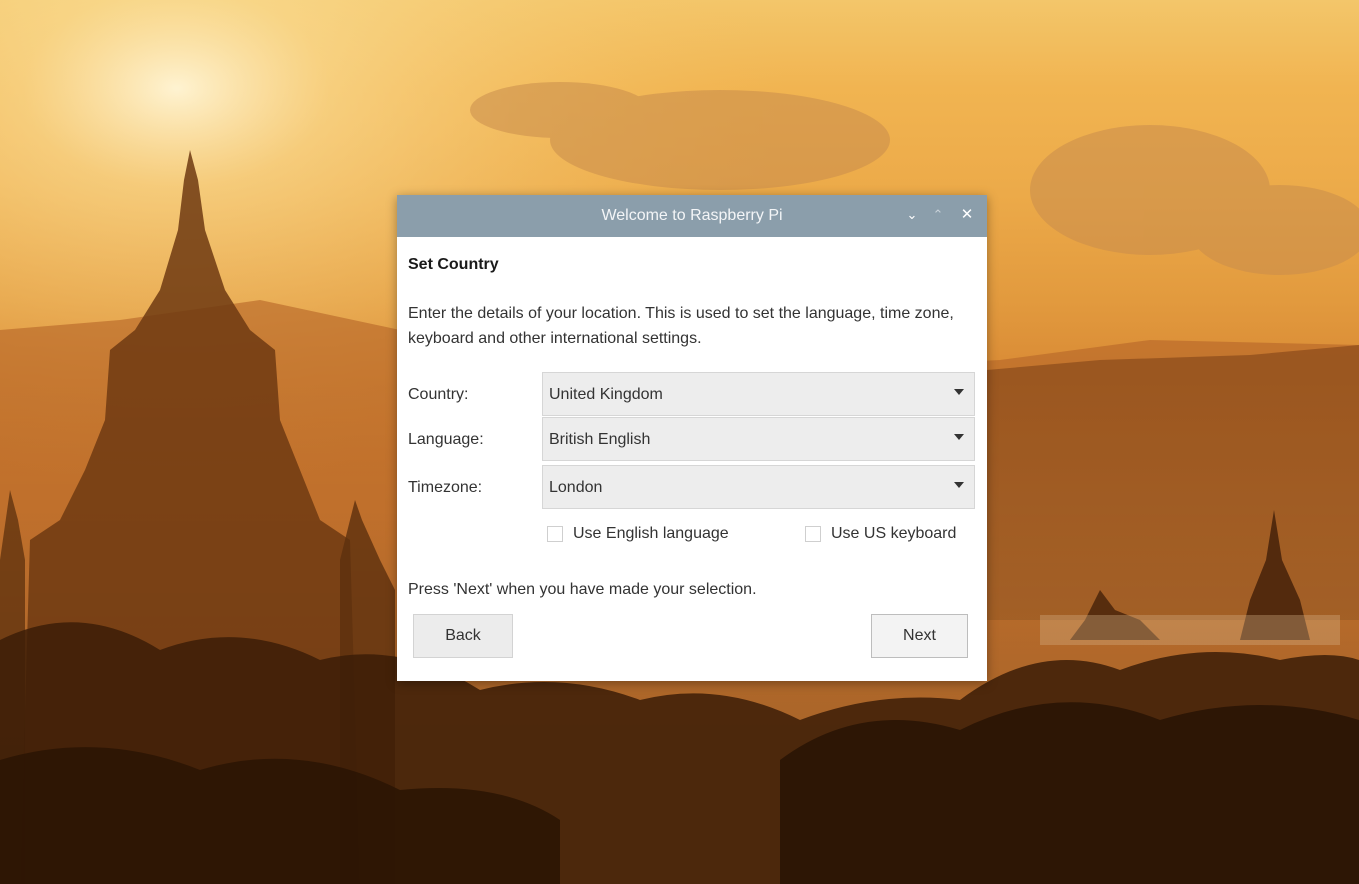 The width and height of the screenshot is (1359, 884). I want to click on chevron-up-icon: ⌃, so click(938, 215).